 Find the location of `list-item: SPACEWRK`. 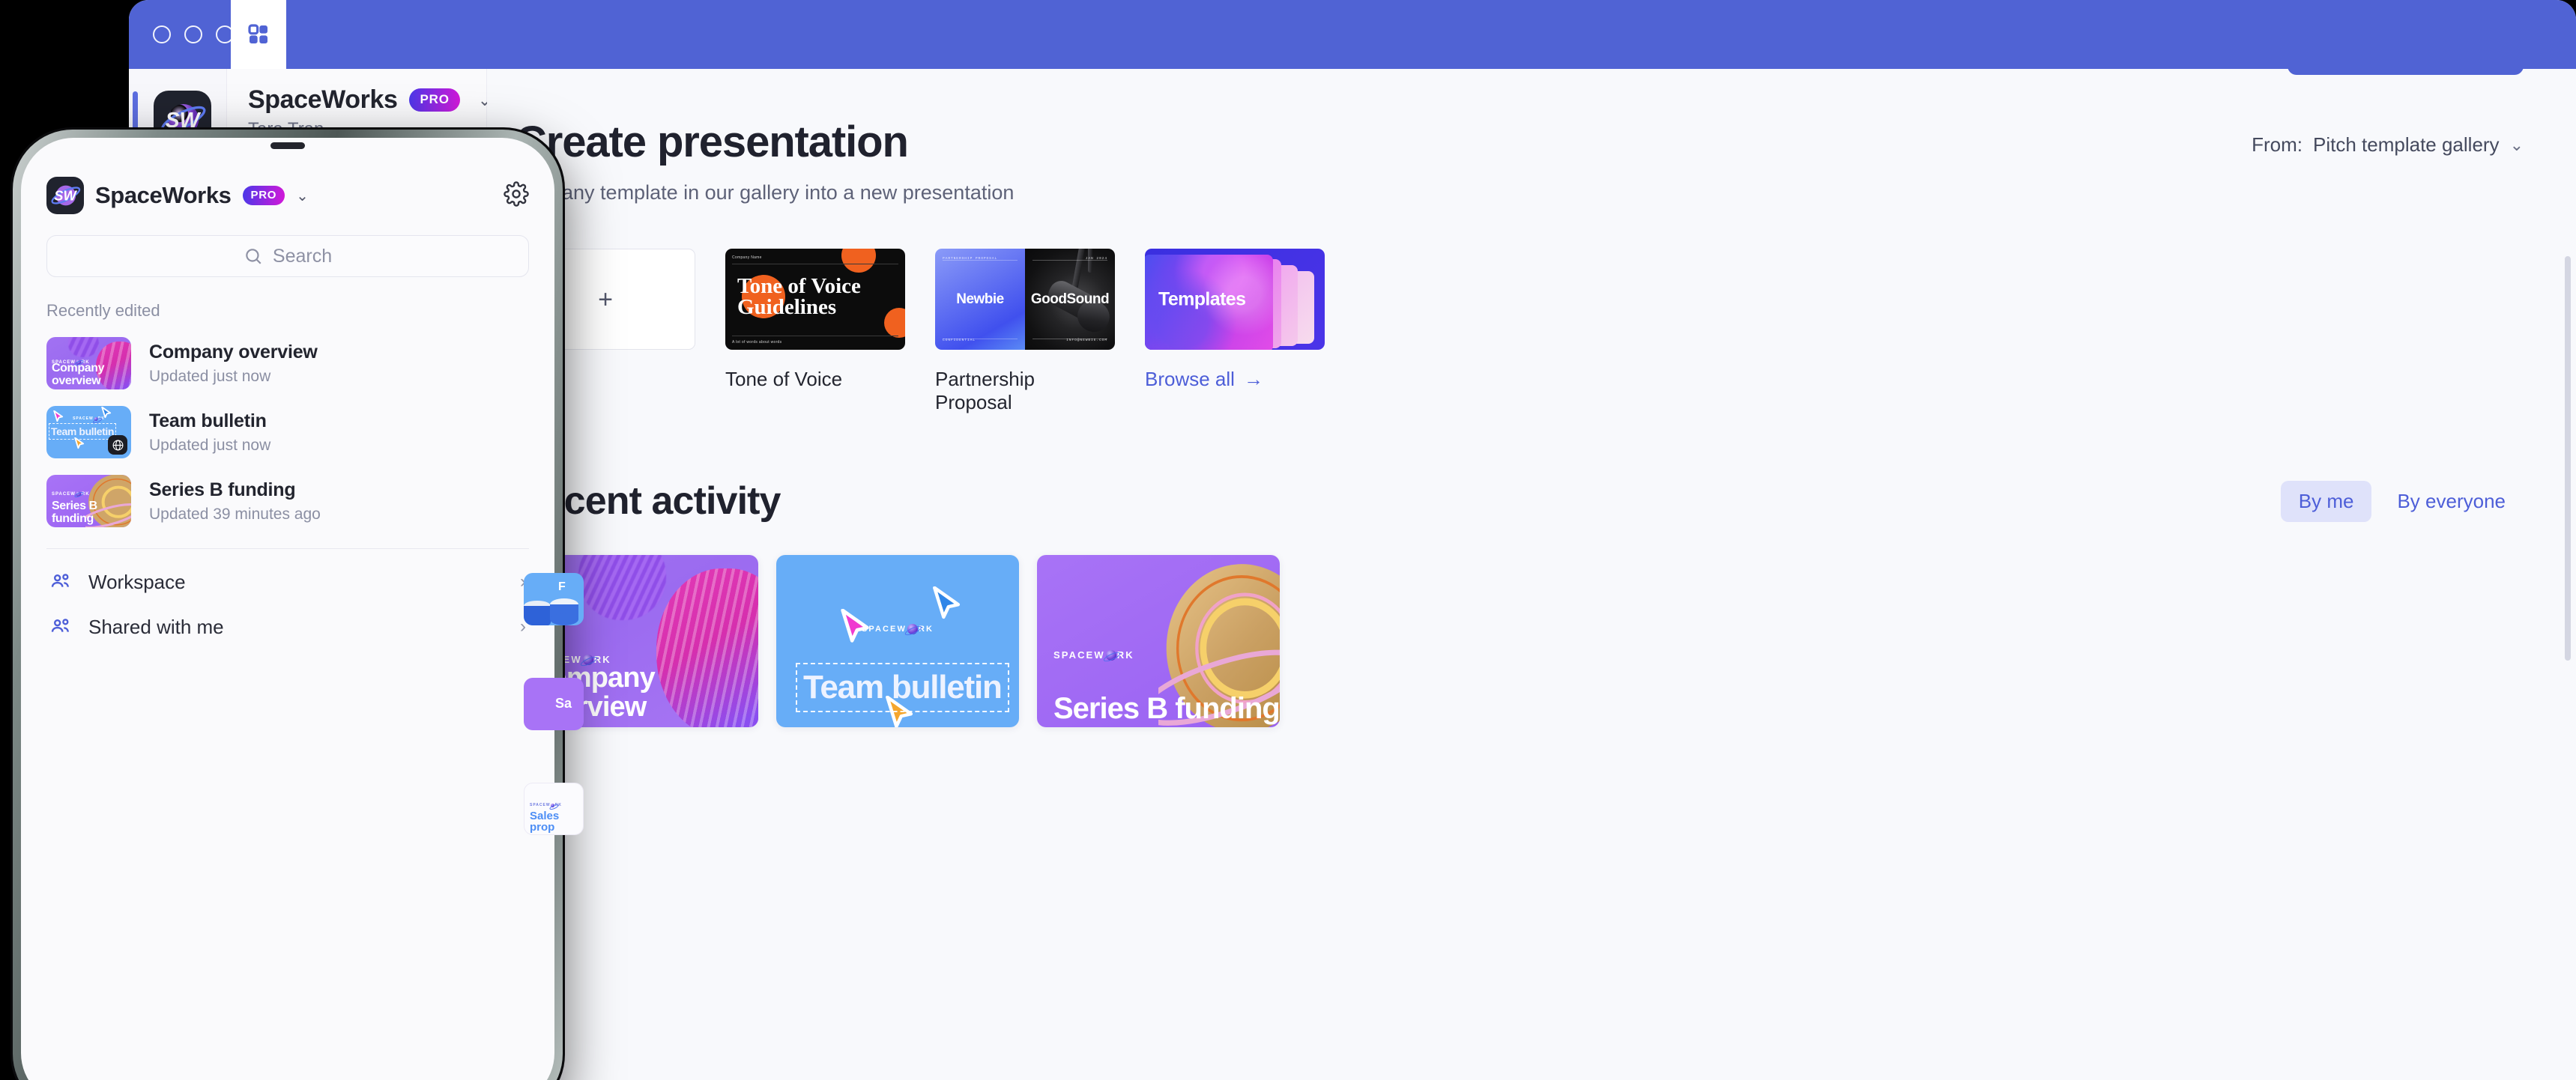

list-item: SPACEWRK is located at coordinates (287, 432).